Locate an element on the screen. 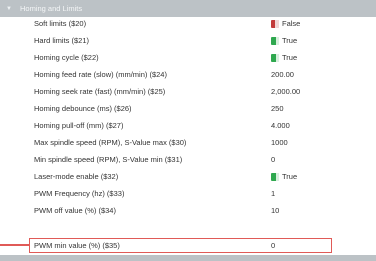 This screenshot has width=376, height=261. toggle-value-text: False is located at coordinates (291, 23).